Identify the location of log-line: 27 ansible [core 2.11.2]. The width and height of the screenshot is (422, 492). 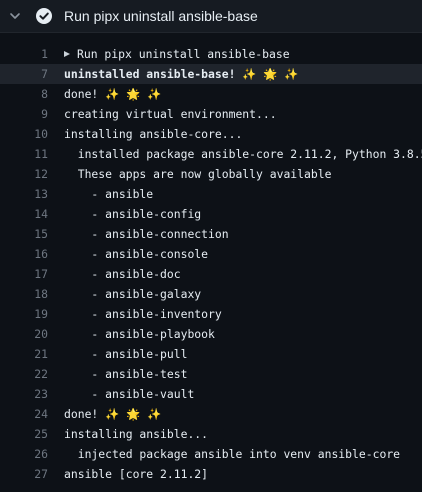
(211, 474).